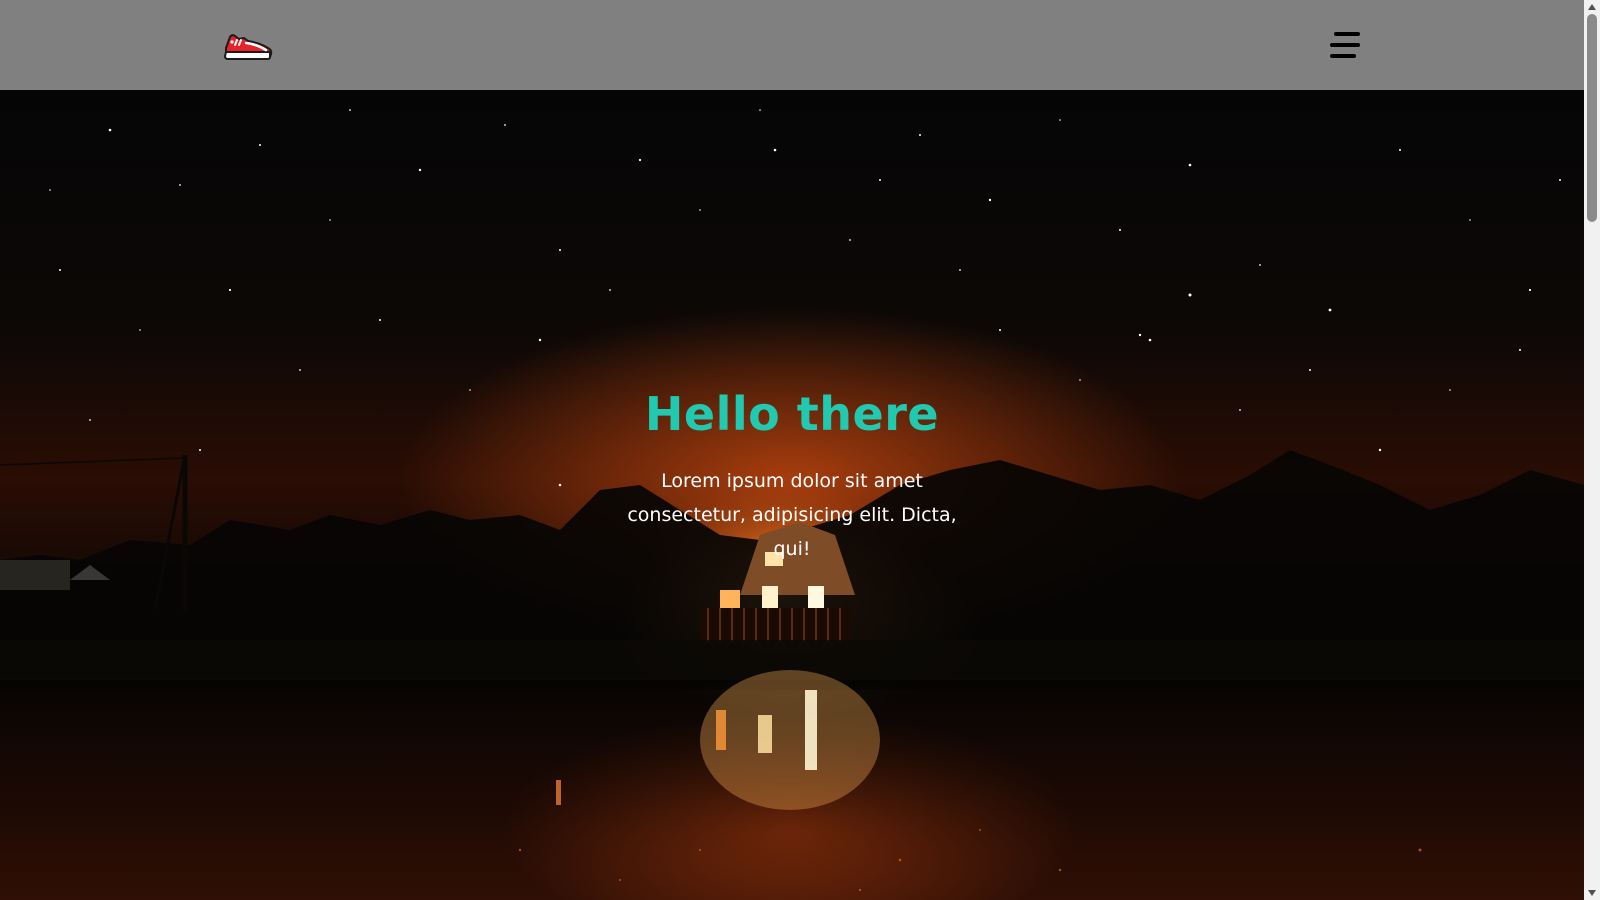  I want to click on scroll-down-arrow-icon, so click(1592, 893).